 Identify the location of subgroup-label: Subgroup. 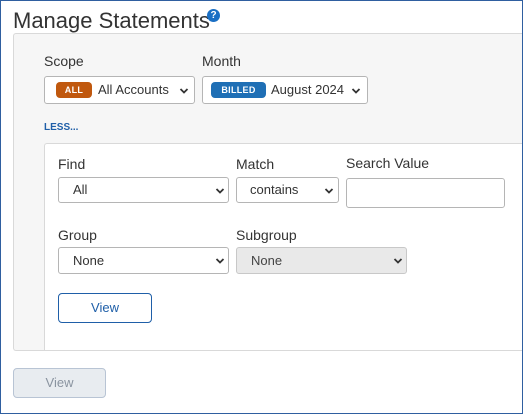
(266, 235).